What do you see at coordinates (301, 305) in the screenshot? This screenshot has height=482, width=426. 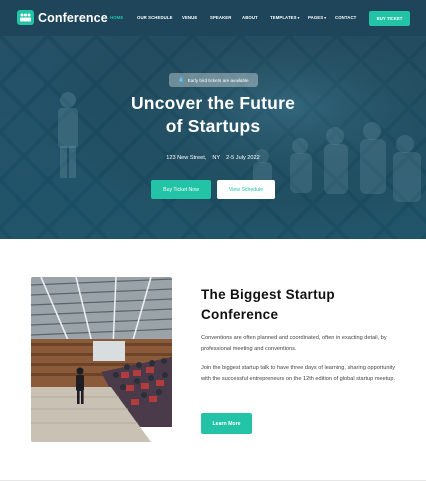 I see `about-title: The Biggest Startup Conference` at bounding box center [301, 305].